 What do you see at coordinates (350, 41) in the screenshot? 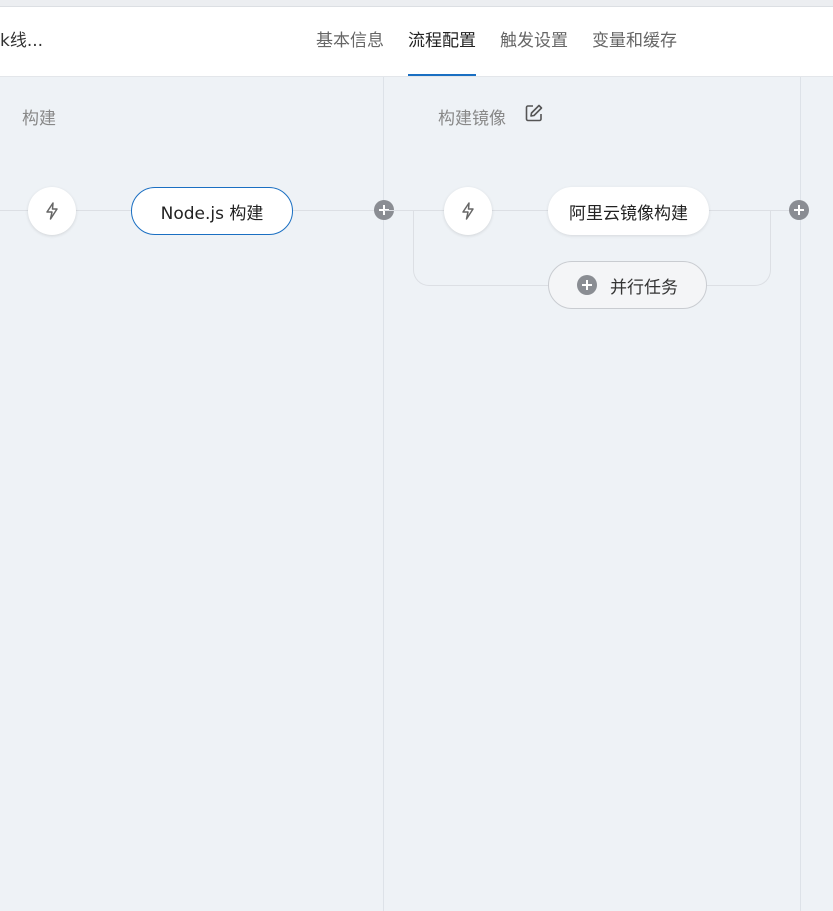
I see `tab-basic-info: 基本信息` at bounding box center [350, 41].